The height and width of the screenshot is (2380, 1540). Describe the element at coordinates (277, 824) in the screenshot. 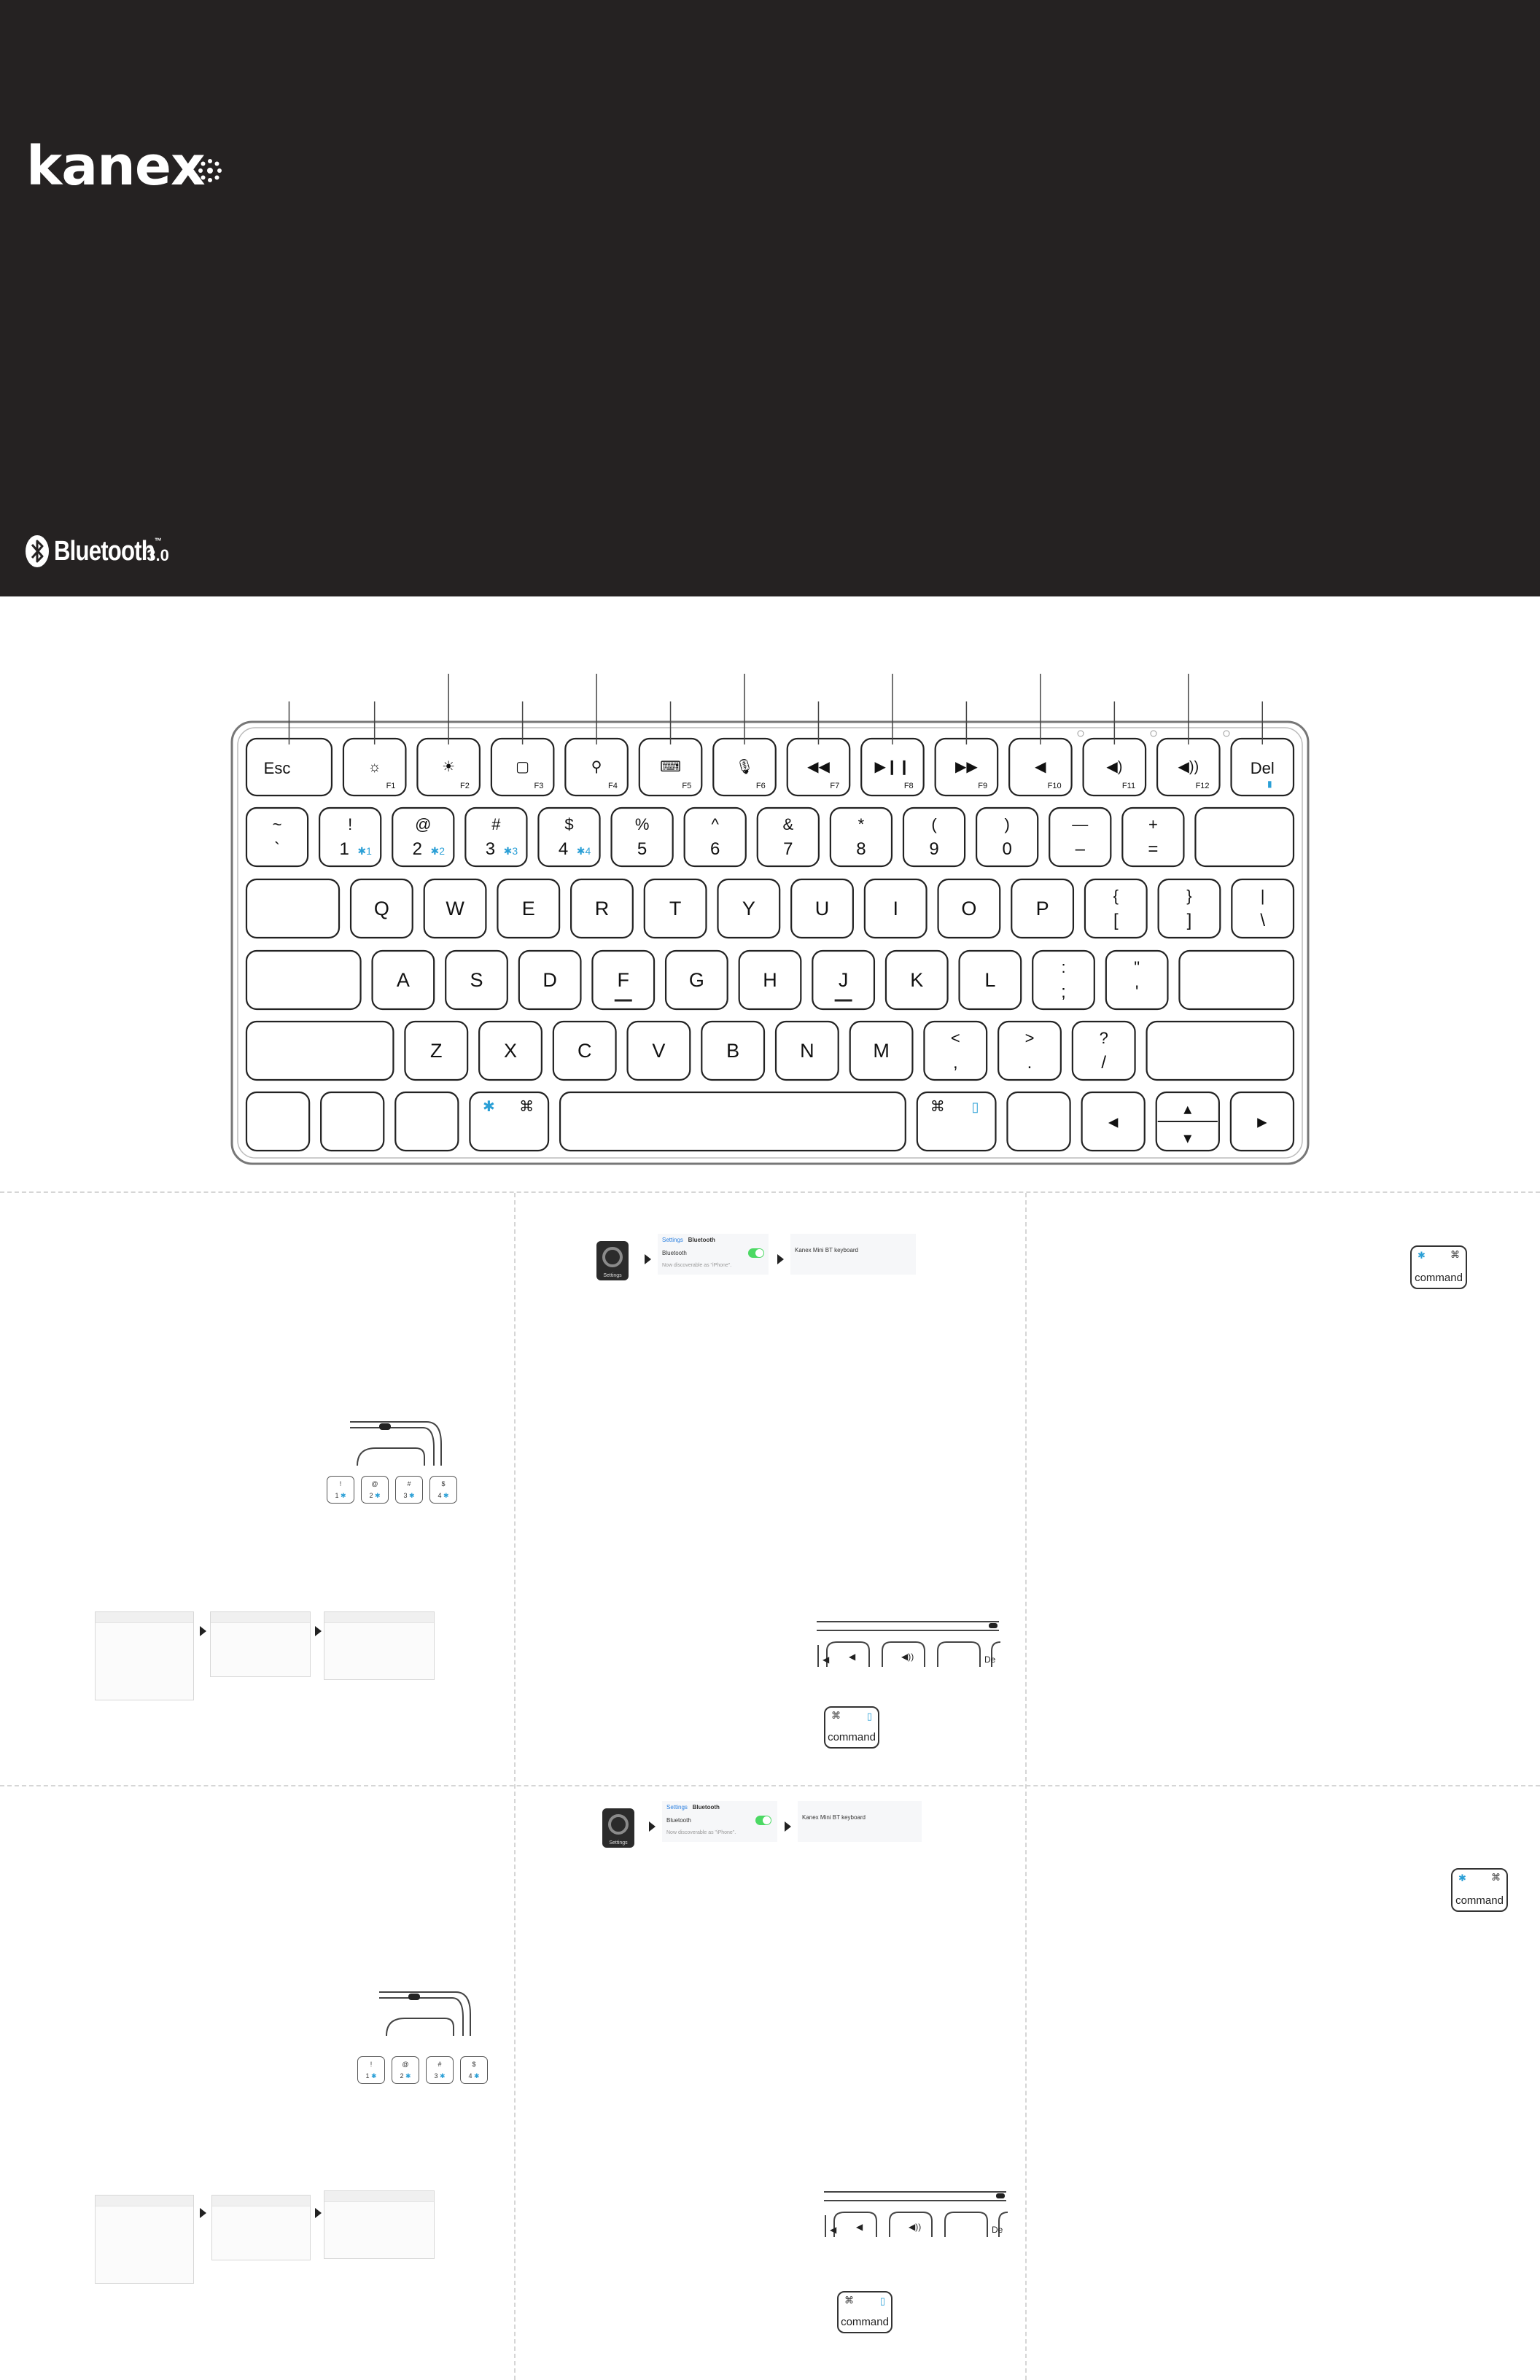

I see `key-label-top: ~` at that location.